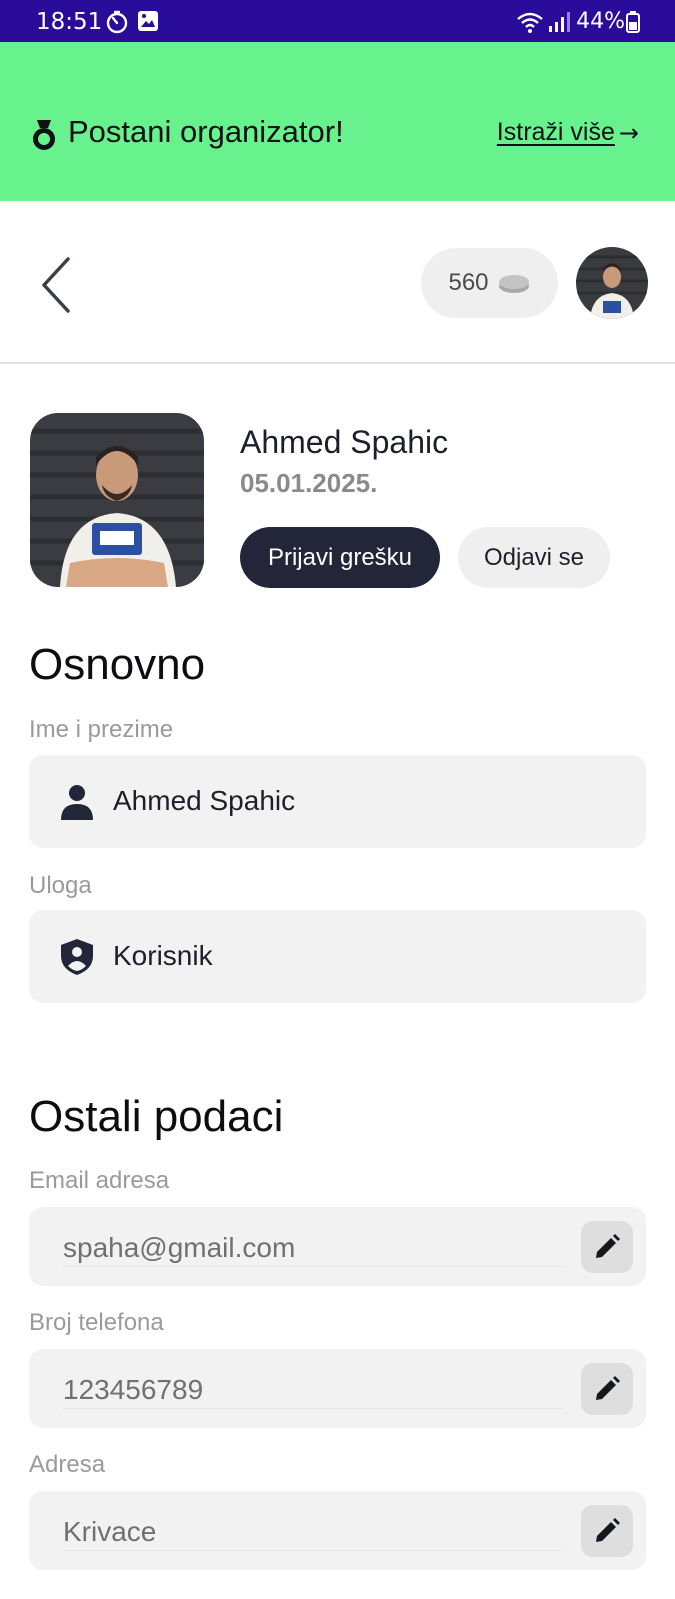 This screenshot has width=675, height=1599. What do you see at coordinates (513, 284) in the screenshot?
I see `coin-icon` at bounding box center [513, 284].